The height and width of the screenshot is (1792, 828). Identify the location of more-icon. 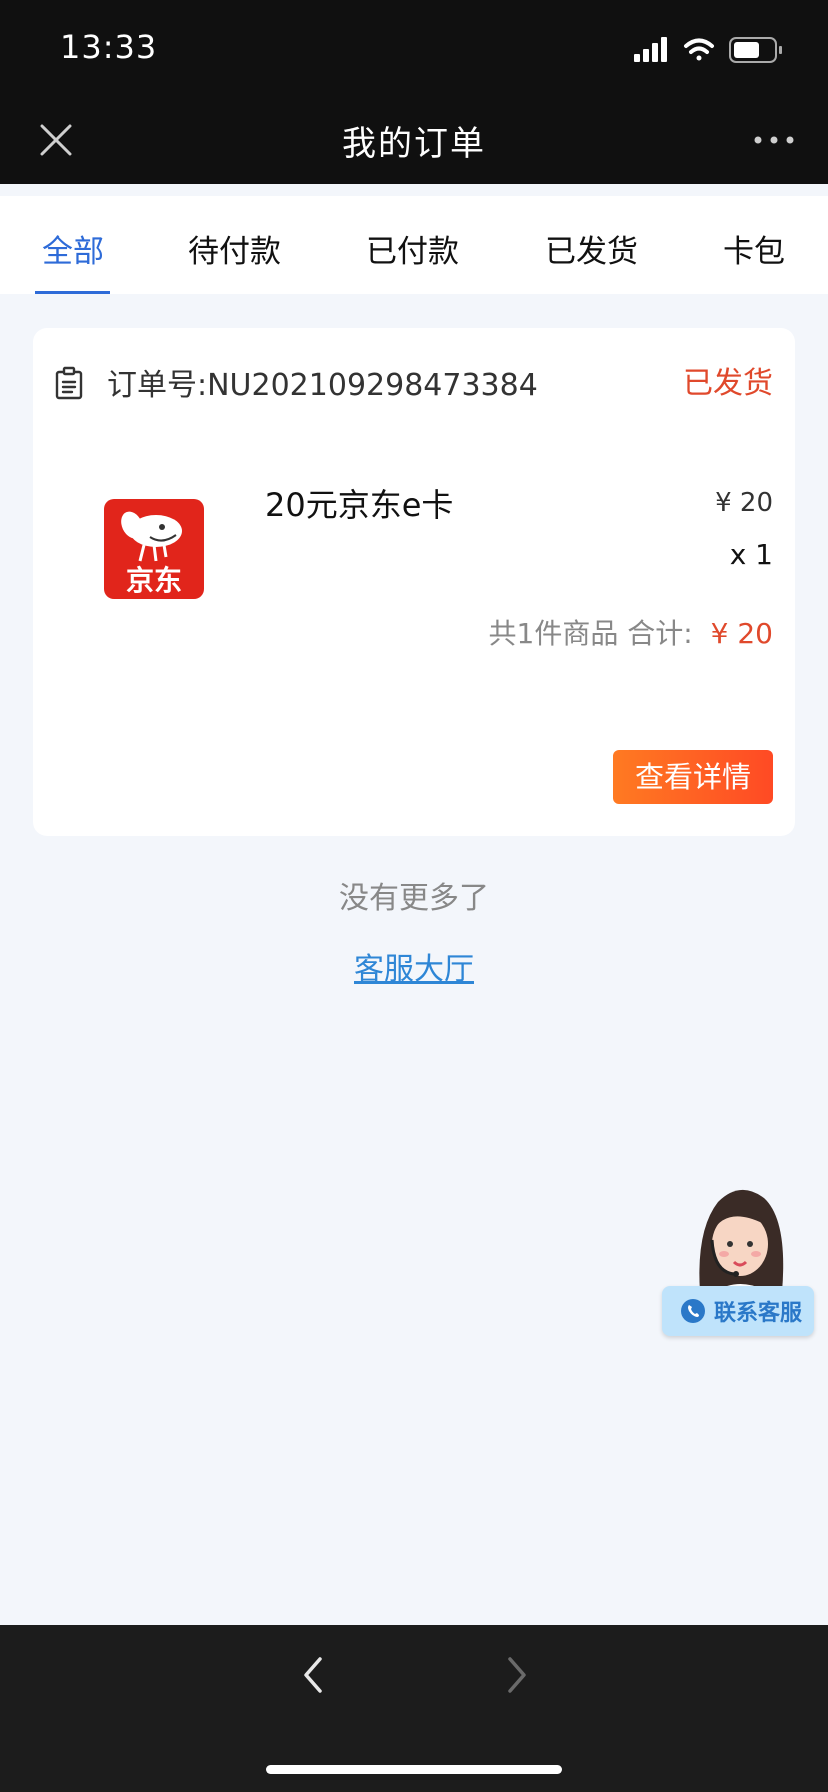
(774, 140).